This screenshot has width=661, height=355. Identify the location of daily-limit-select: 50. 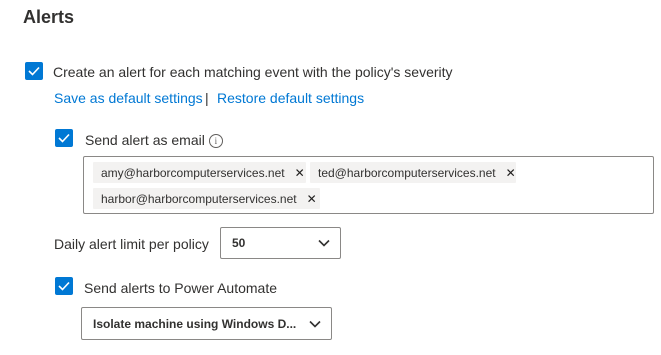
(280, 243).